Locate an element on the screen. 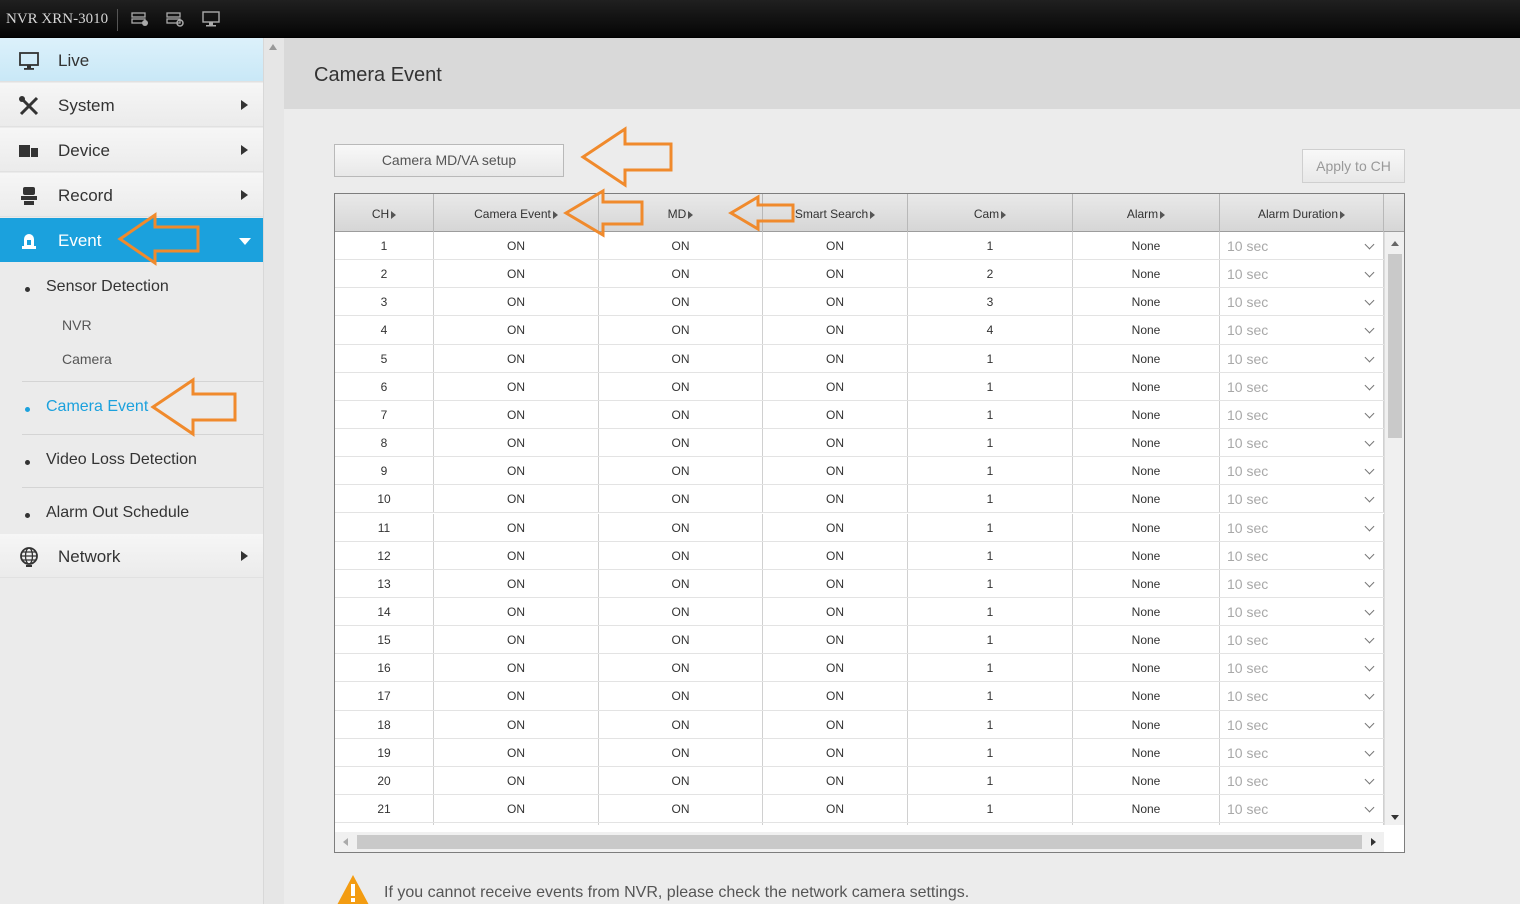  table-row: 1 ON ON ON 1 None 10 sec is located at coordinates (859, 246).